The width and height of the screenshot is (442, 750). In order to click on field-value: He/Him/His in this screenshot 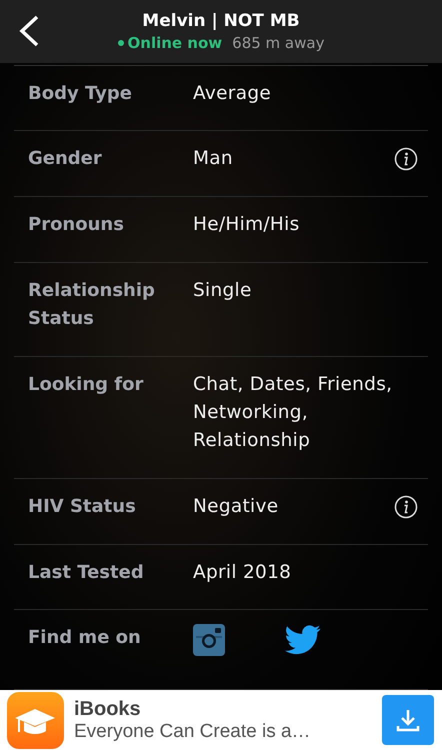, I will do `click(247, 225)`.